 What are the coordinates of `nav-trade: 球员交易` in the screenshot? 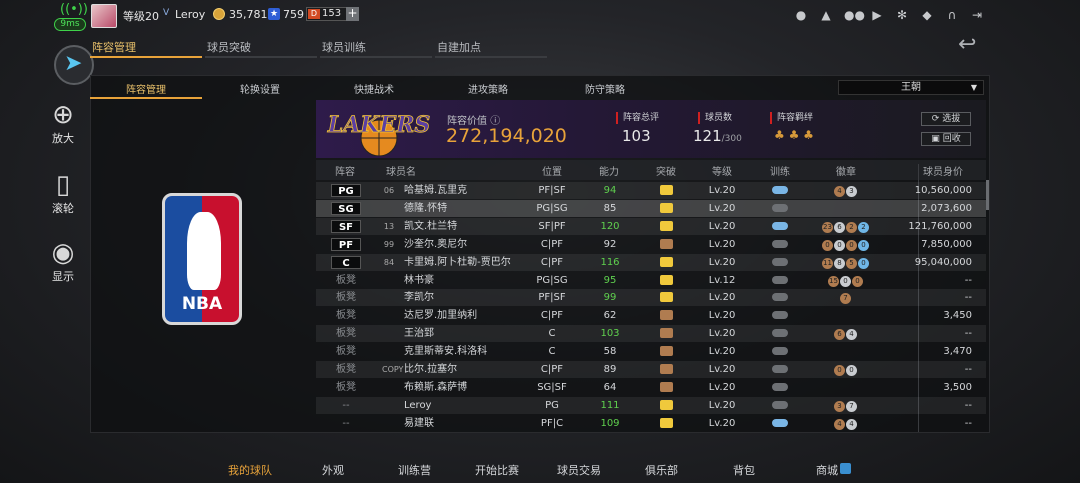 It's located at (579, 470).